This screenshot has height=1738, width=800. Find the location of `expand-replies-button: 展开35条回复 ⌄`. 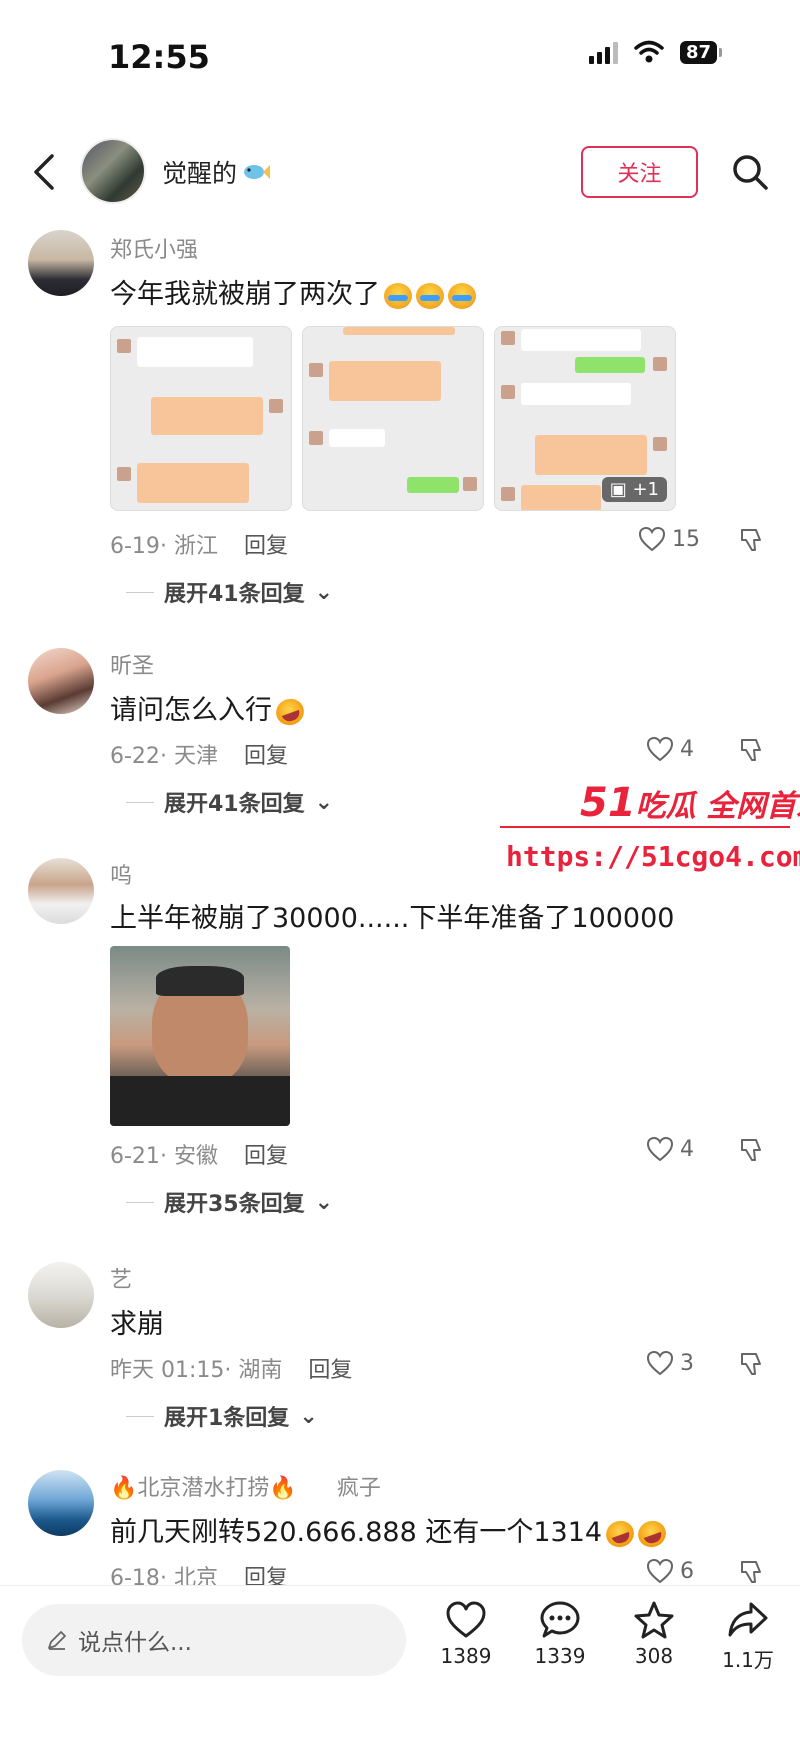

expand-replies-button: 展开35条回复 ⌄ is located at coordinates (229, 1202).